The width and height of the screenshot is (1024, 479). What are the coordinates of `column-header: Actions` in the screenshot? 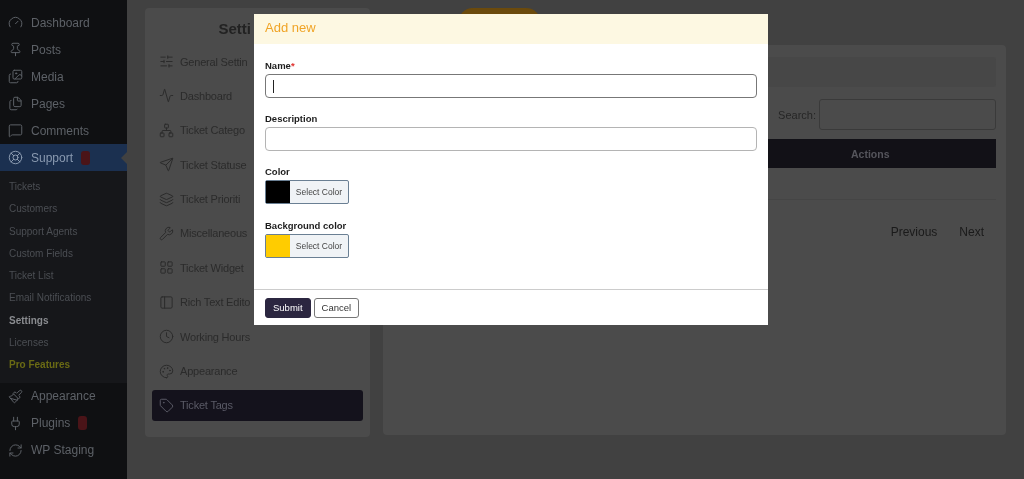 It's located at (870, 153).